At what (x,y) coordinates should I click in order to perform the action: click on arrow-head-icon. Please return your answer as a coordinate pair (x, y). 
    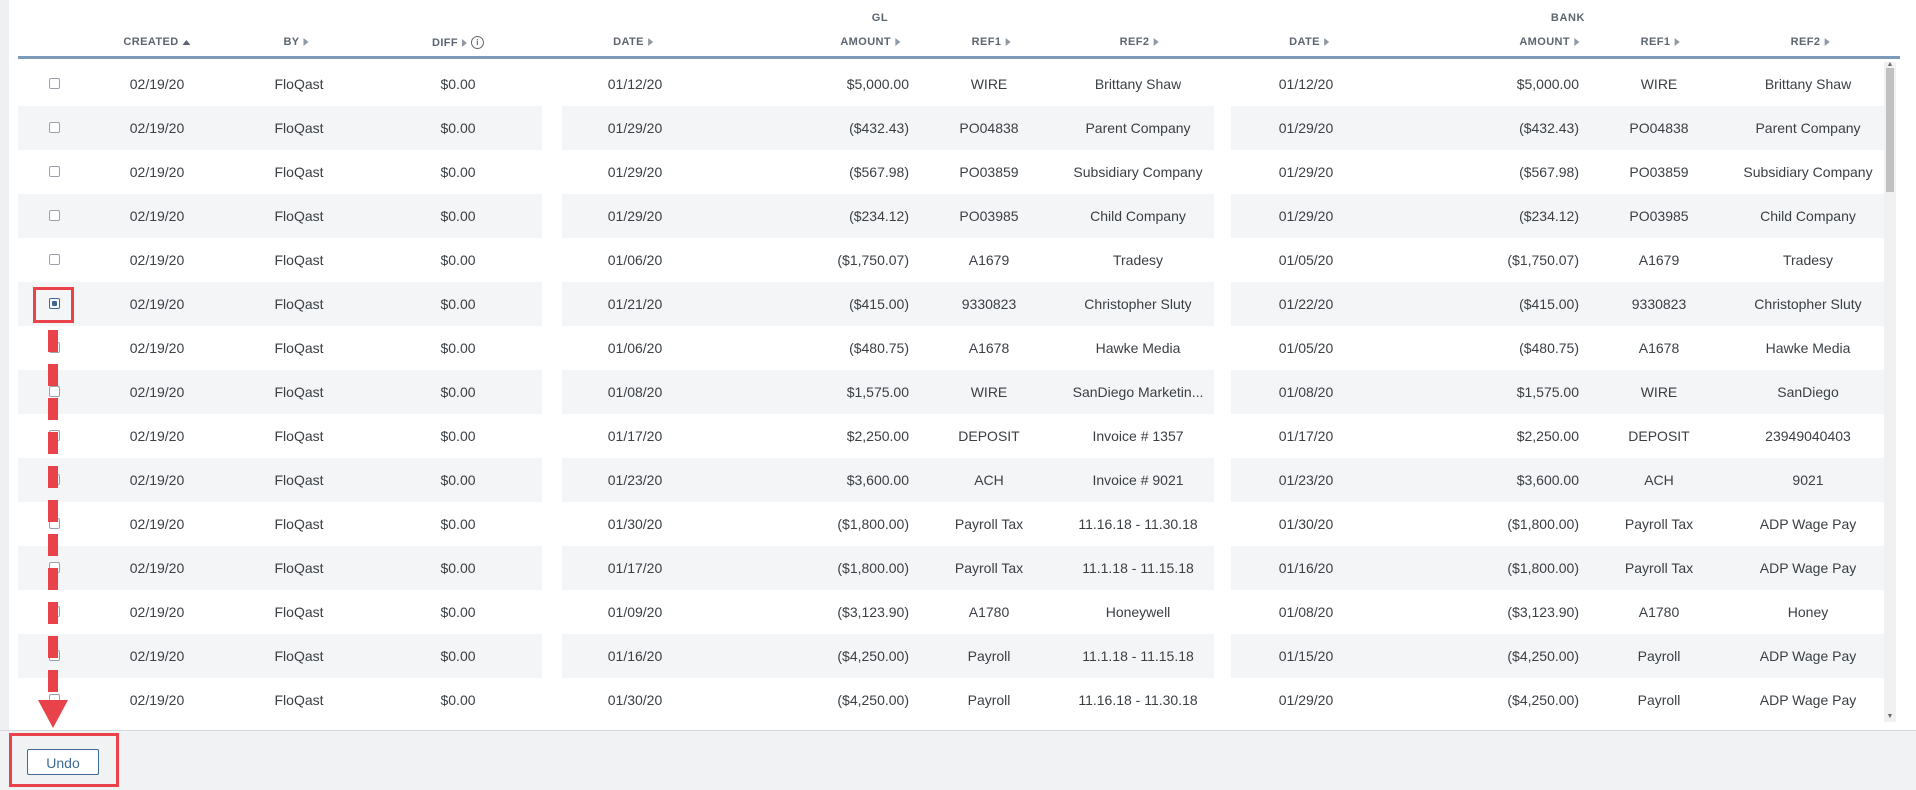
    Looking at the image, I should click on (53, 714).